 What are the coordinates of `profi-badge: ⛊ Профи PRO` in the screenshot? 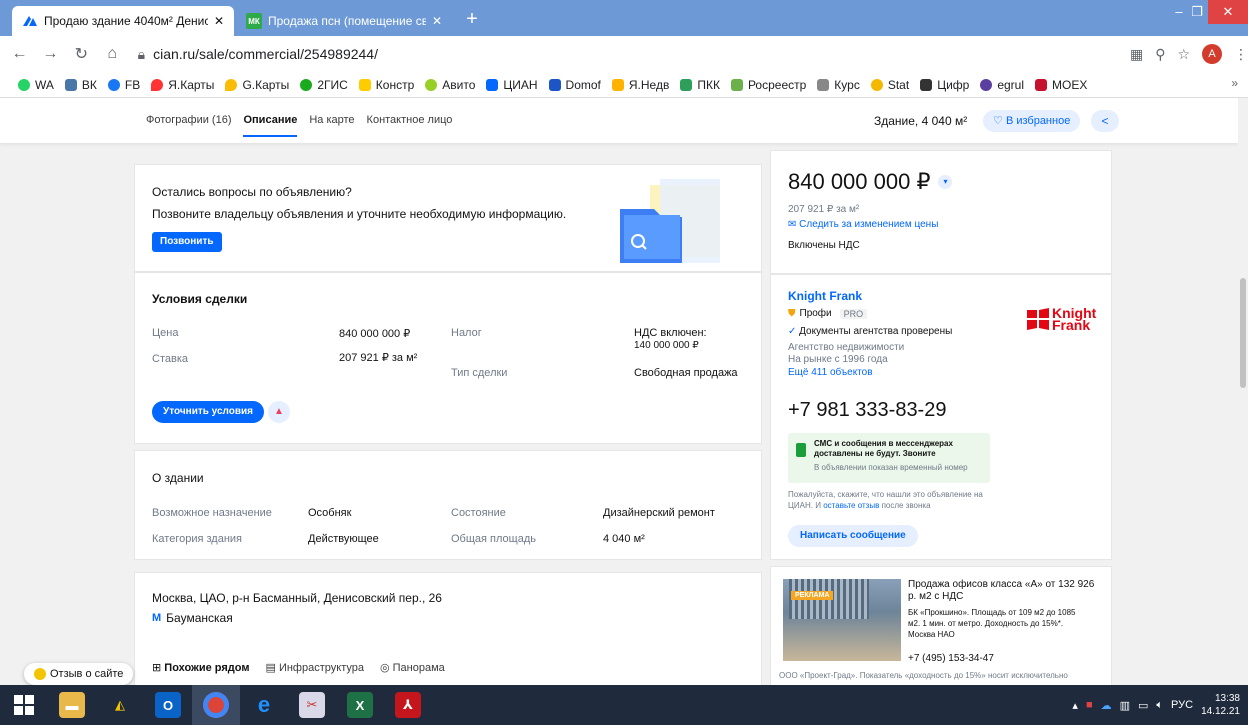 It's located at (828, 313).